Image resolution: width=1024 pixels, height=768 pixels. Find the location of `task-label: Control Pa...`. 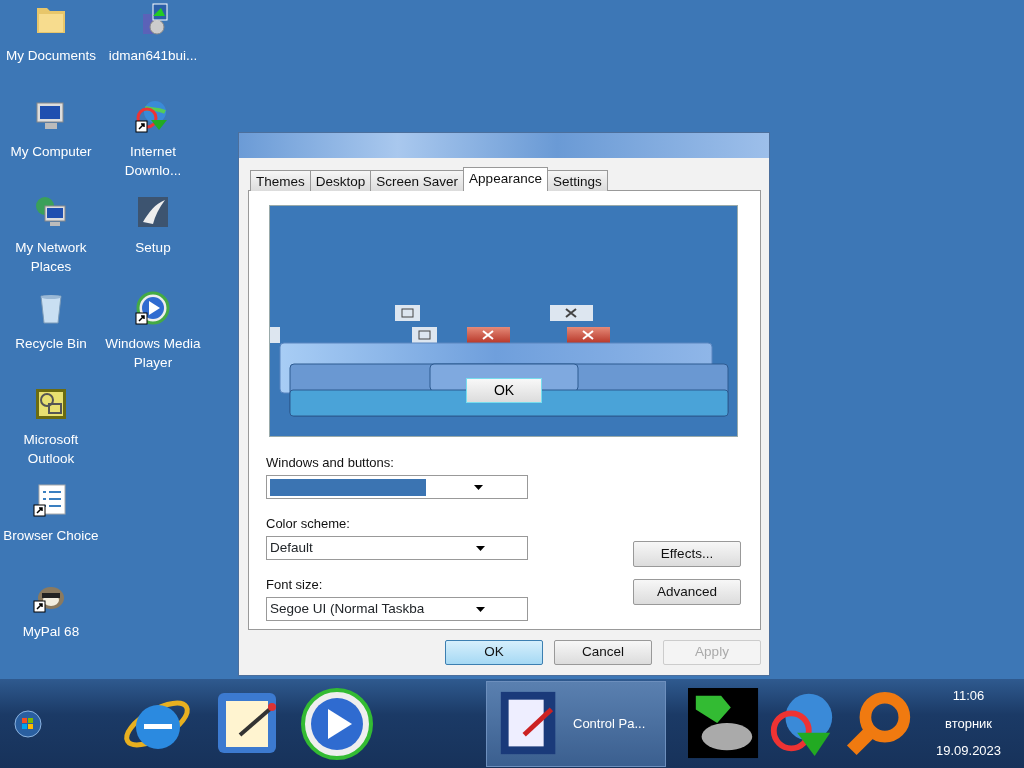

task-label: Control Pa... is located at coordinates (609, 723).